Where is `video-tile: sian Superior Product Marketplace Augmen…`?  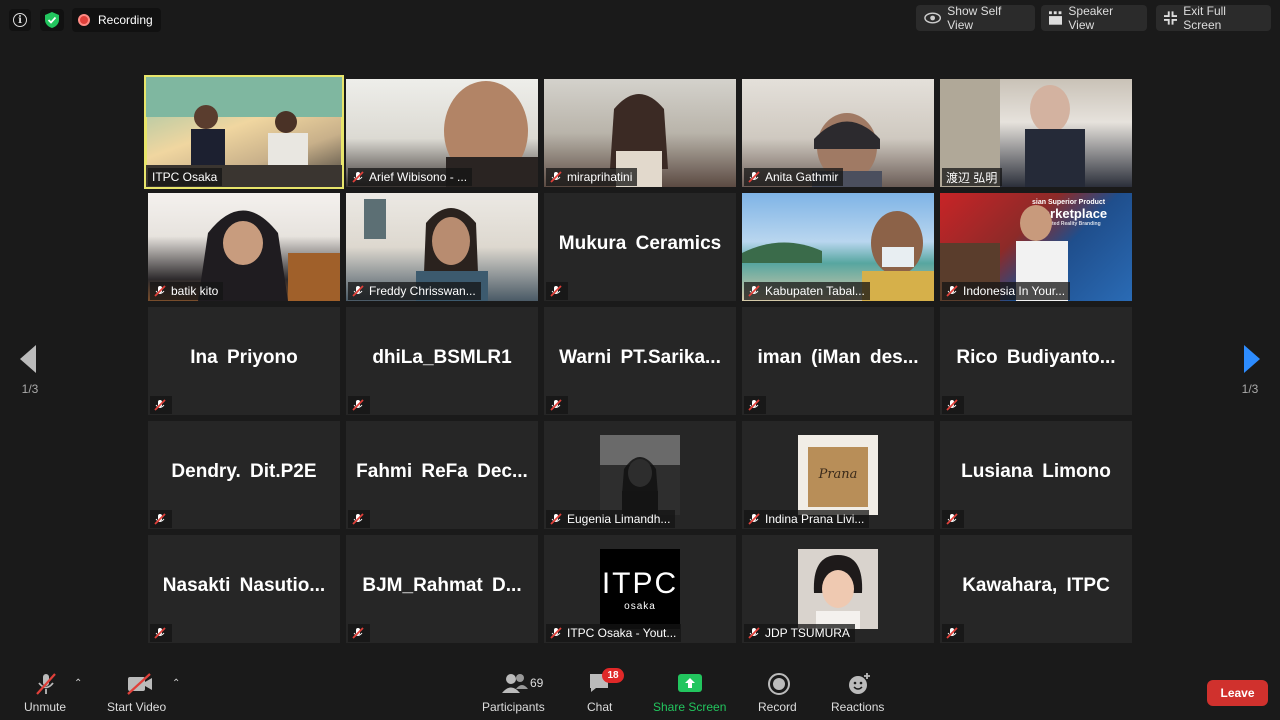
video-tile: sian Superior Product Marketplace Augmen… is located at coordinates (1036, 247).